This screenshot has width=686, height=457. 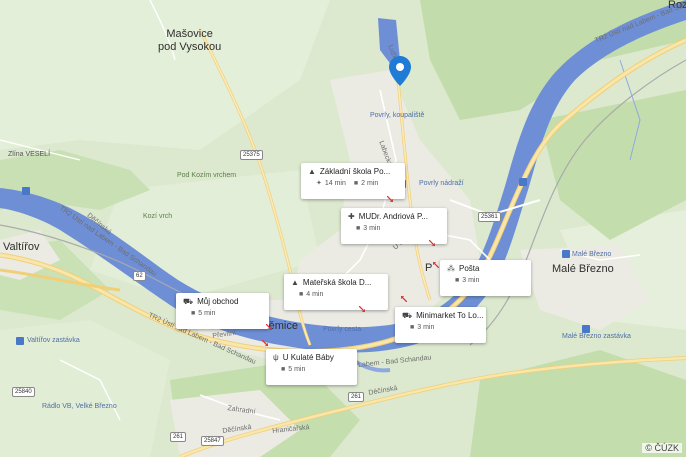 What do you see at coordinates (218, 301) in the screenshot?
I see `card-title: Můj obchod` at bounding box center [218, 301].